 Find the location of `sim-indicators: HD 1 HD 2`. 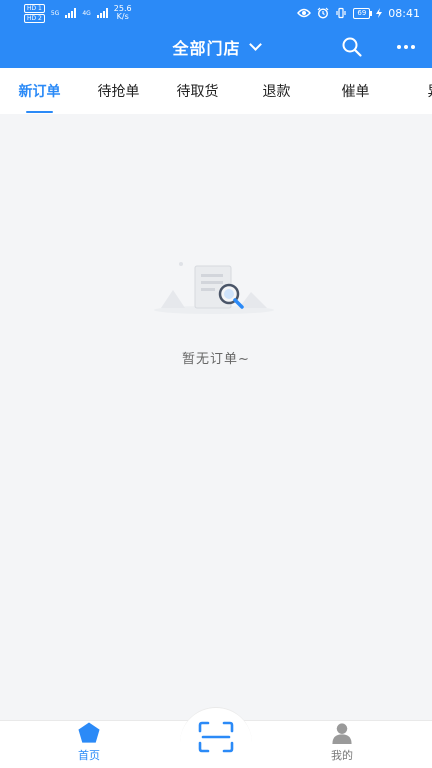

sim-indicators: HD 1 HD 2 is located at coordinates (34, 13).